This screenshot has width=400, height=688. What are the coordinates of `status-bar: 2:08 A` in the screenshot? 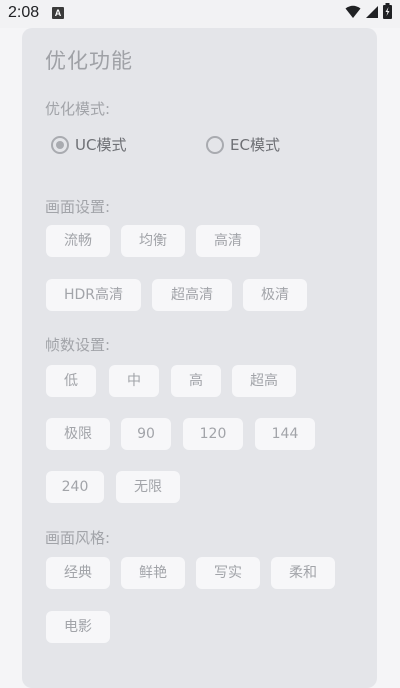 It's located at (200, 14).